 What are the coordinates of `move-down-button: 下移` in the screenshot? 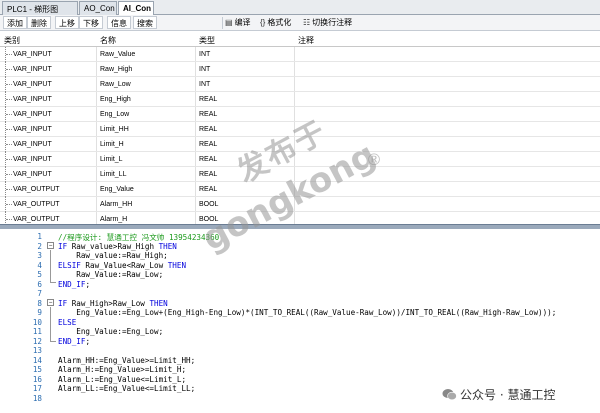 It's located at (91, 22).